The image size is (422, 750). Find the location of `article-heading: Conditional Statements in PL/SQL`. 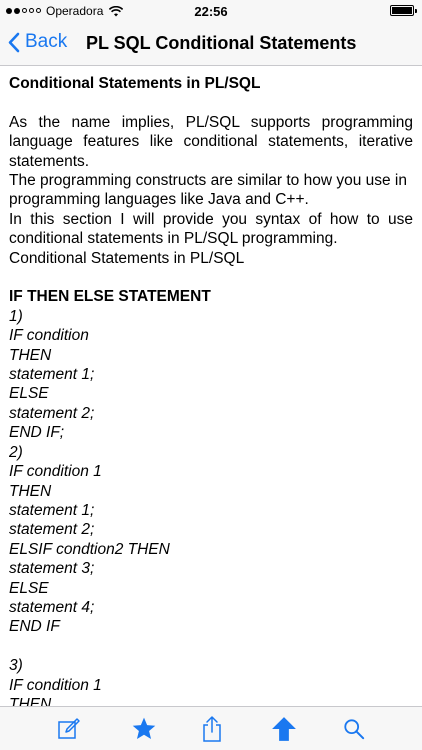

article-heading: Conditional Statements in PL/SQL is located at coordinates (135, 83).